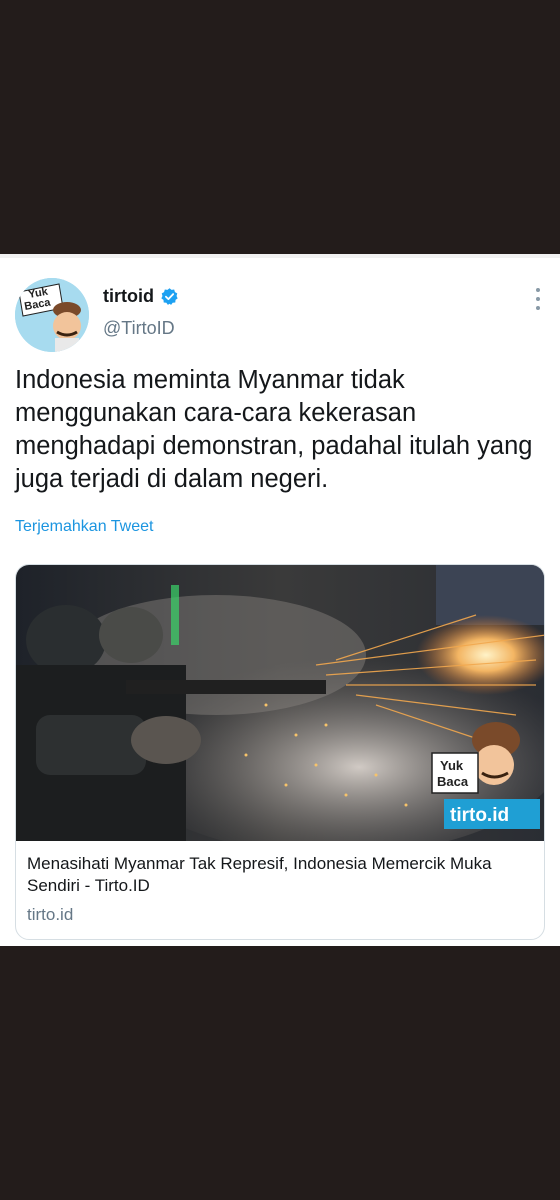  What do you see at coordinates (479, 815) in the screenshot?
I see `overlay-brand-text: tirto.id` at bounding box center [479, 815].